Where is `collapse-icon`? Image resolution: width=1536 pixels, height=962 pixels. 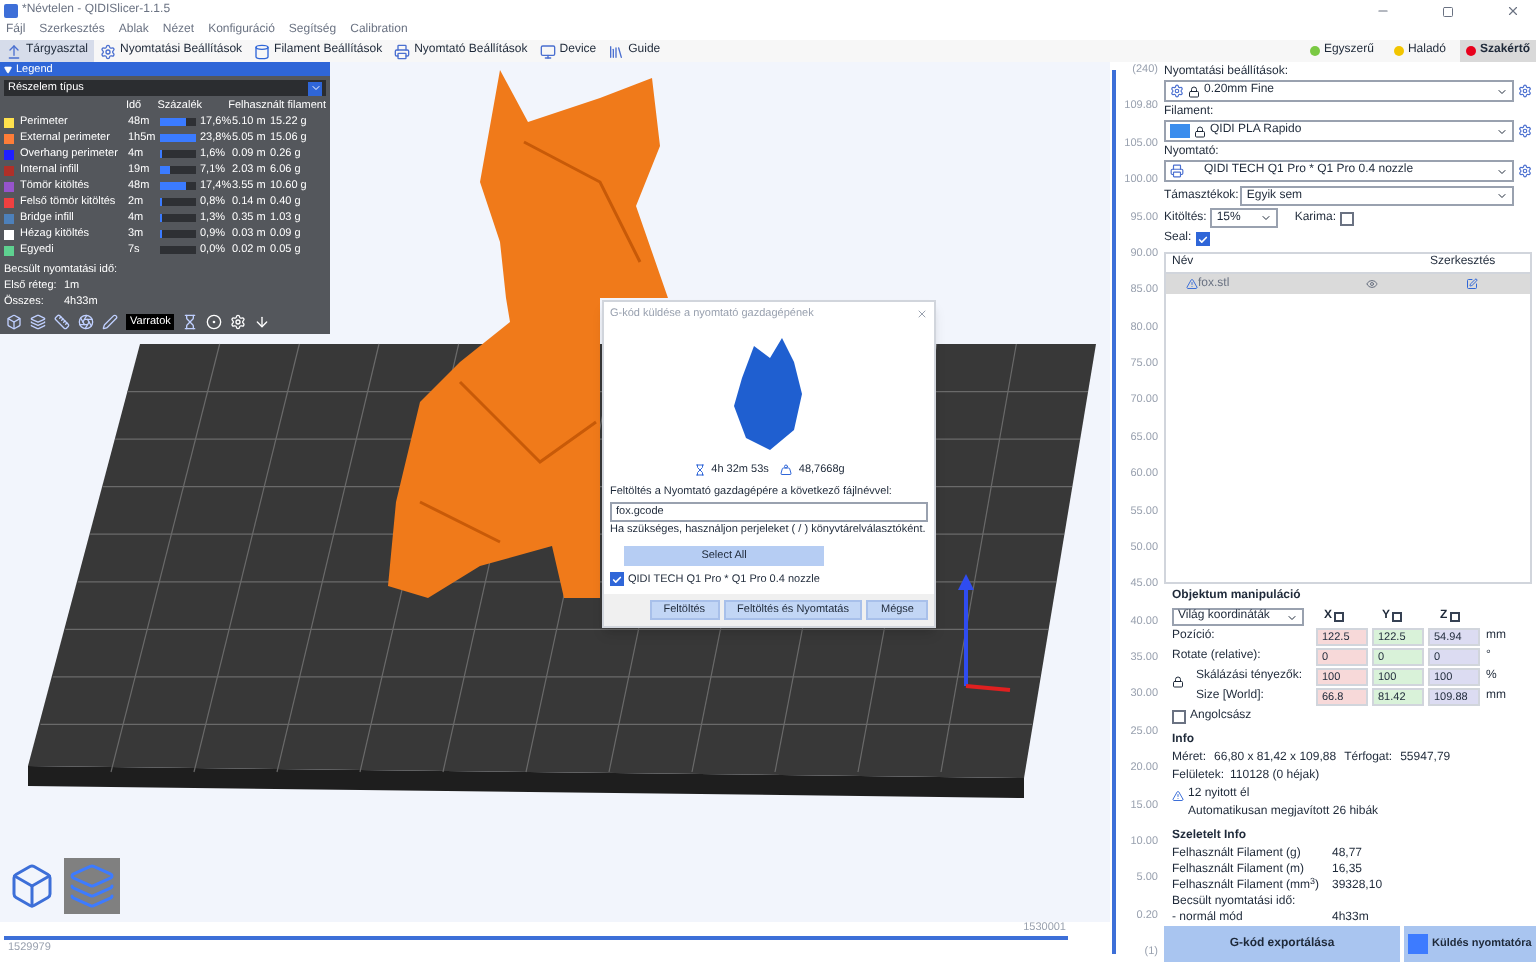 collapse-icon is located at coordinates (8, 69).